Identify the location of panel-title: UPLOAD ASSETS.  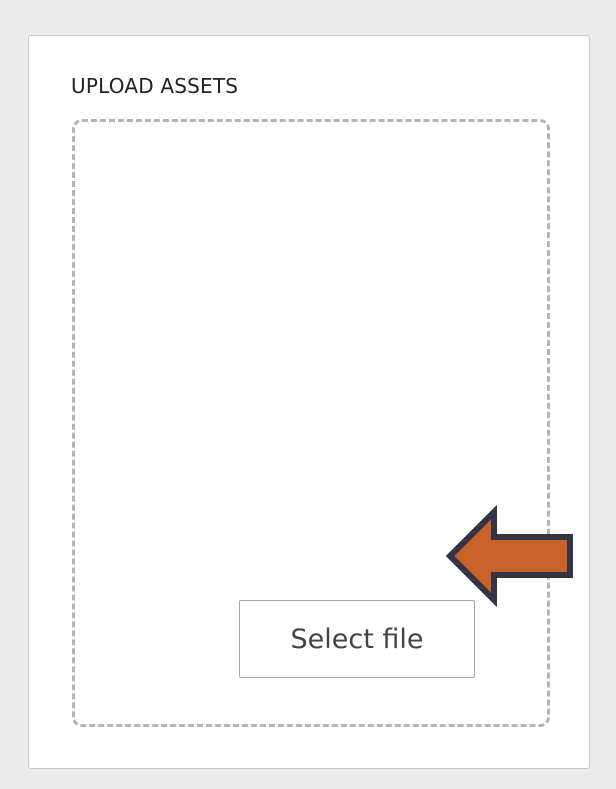
(155, 86).